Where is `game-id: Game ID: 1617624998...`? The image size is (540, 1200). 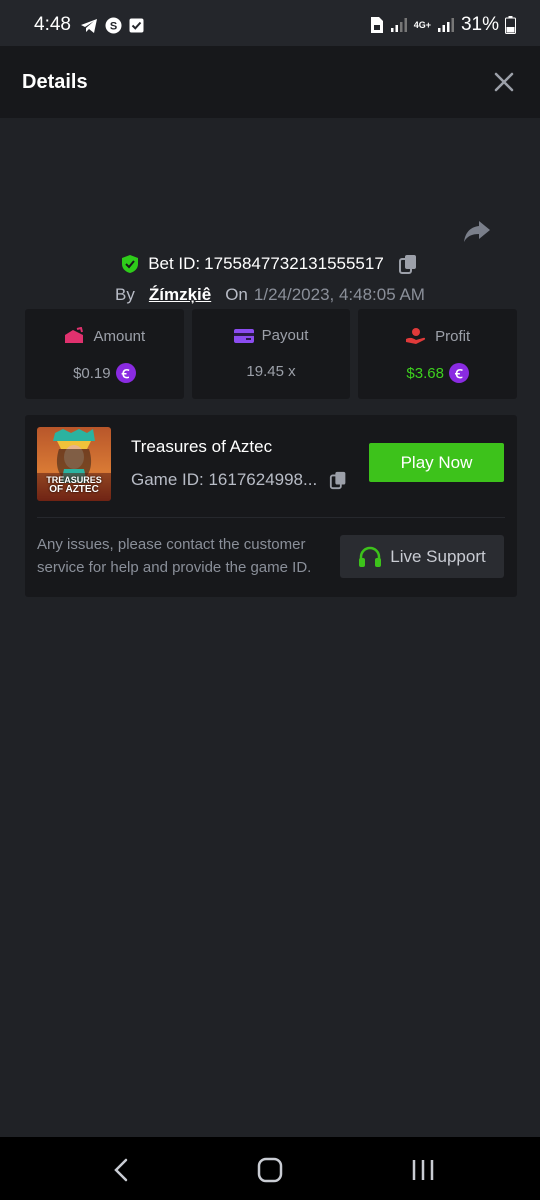
game-id: Game ID: 1617624998... is located at coordinates (224, 479).